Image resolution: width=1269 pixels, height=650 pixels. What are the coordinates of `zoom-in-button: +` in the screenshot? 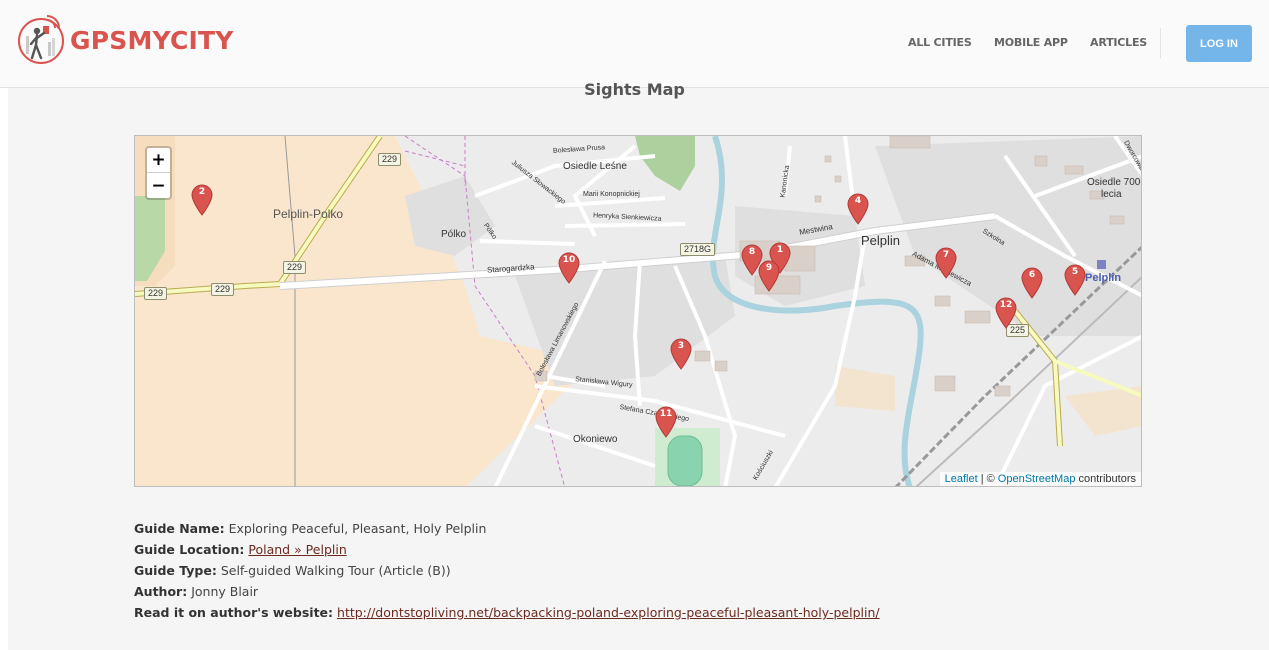 It's located at (158, 160).